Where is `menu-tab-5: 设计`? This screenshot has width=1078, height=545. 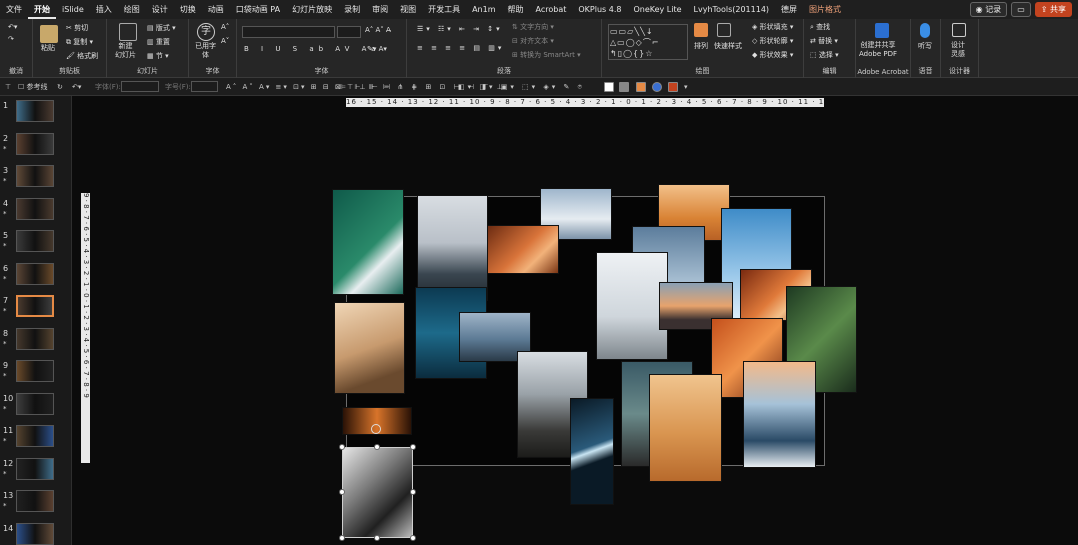 menu-tab-5: 设计 is located at coordinates (160, 9).